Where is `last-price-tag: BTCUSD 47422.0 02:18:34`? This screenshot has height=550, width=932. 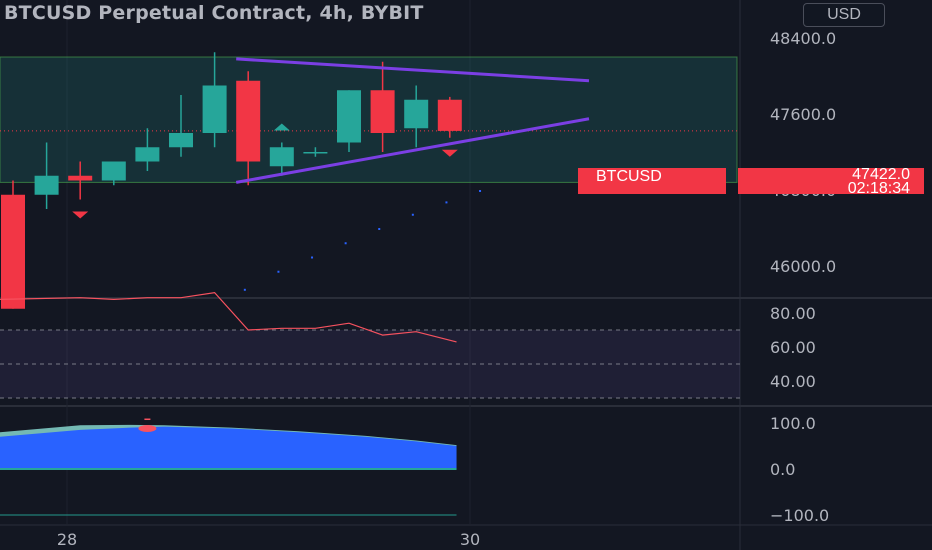
last-price-tag: BTCUSD 47422.0 02:18:34 is located at coordinates (751, 182).